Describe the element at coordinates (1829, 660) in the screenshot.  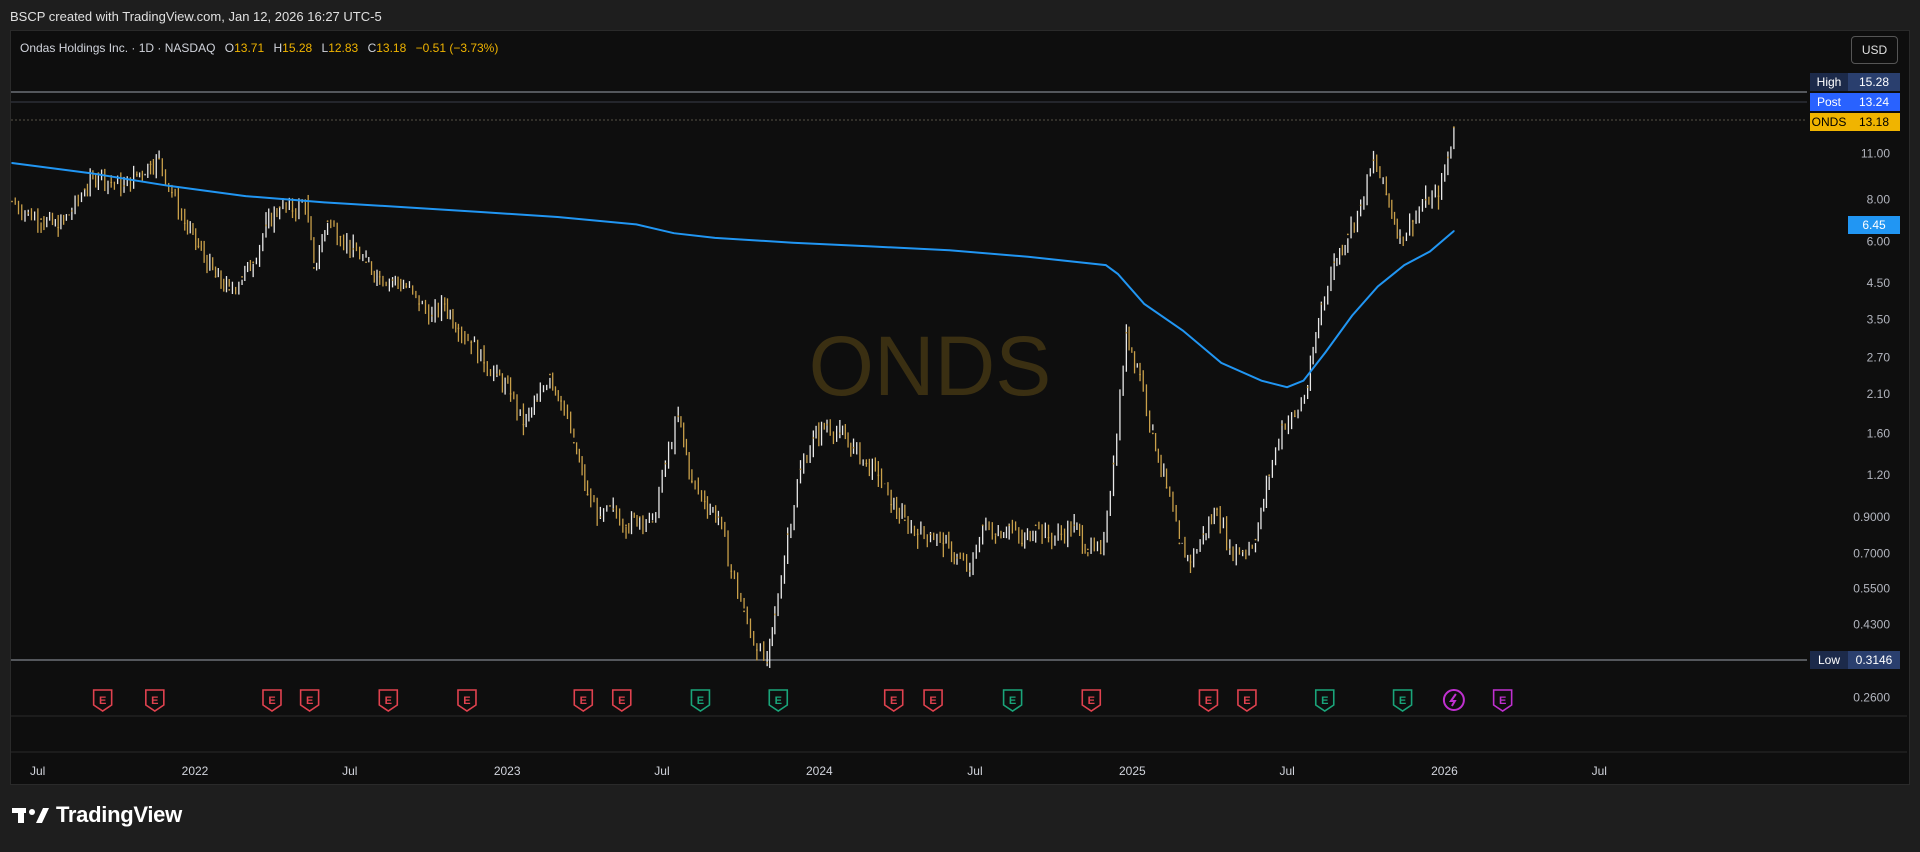
I see `price-tag-label: Low` at that location.